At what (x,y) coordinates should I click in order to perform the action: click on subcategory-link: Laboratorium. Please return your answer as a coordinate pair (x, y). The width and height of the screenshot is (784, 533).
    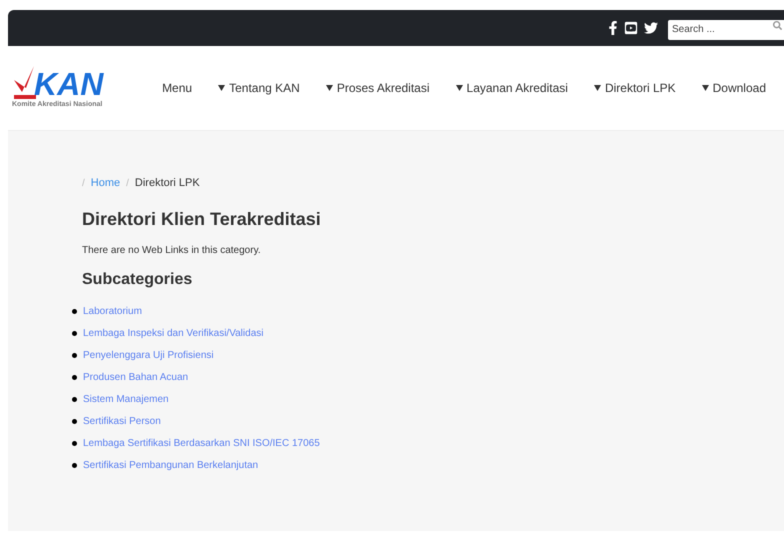
    Looking at the image, I should click on (112, 312).